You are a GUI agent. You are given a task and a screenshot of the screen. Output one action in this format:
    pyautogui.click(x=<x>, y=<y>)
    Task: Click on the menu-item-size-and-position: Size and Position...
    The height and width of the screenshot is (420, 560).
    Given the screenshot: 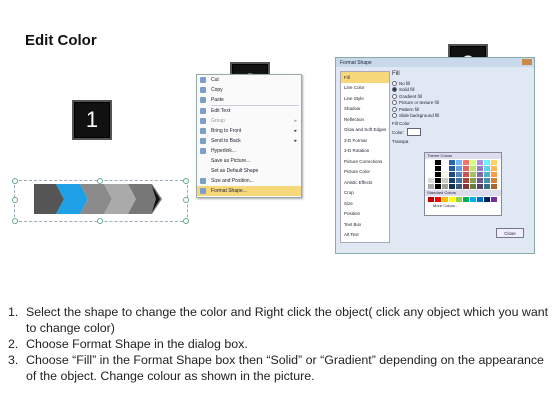 What is the action you would take?
    pyautogui.click(x=249, y=181)
    